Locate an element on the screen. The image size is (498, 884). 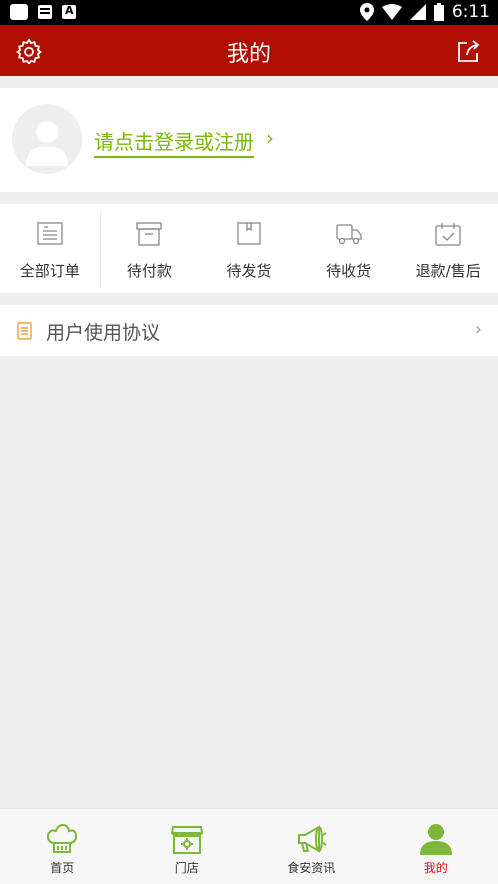
tab-food-safety-news: 食安资讯 is located at coordinates (311, 846).